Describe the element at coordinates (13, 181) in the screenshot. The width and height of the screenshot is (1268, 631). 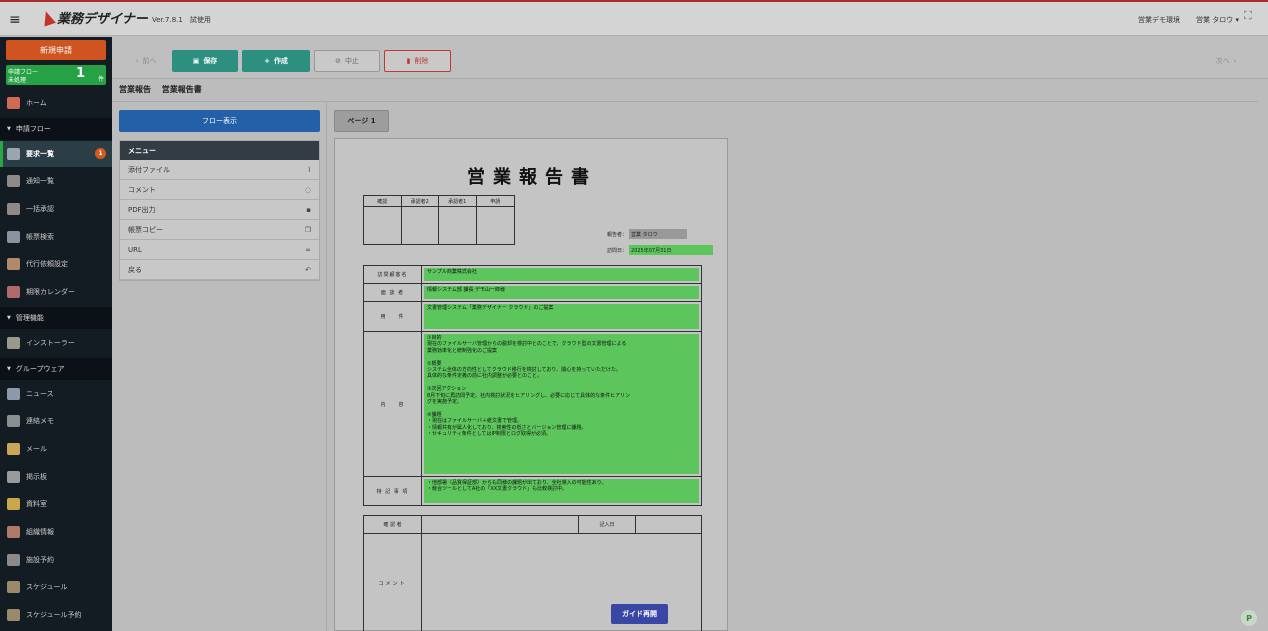
I see `user-bell-icon` at that location.